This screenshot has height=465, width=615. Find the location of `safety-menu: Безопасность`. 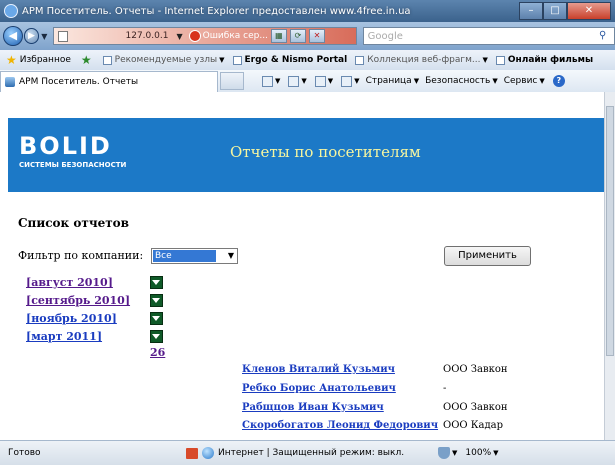

safety-menu: Безопасность is located at coordinates (457, 81).